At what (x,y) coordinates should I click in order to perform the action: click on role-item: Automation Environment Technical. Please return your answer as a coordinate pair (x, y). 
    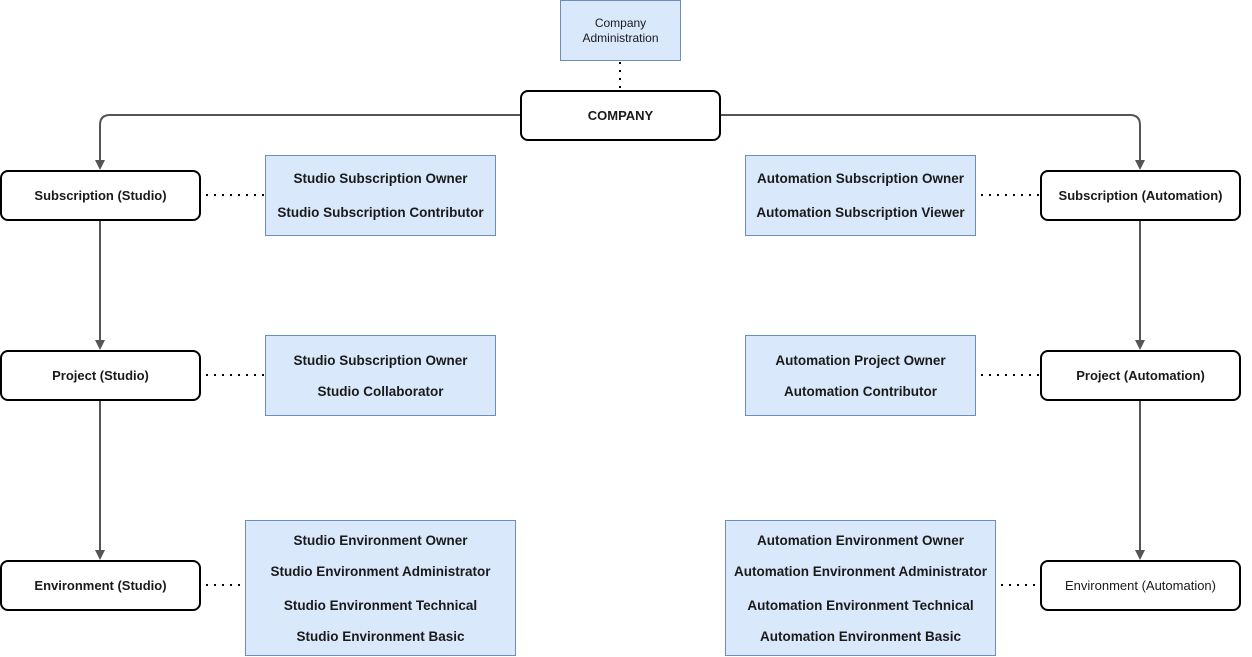
    Looking at the image, I should click on (860, 605).